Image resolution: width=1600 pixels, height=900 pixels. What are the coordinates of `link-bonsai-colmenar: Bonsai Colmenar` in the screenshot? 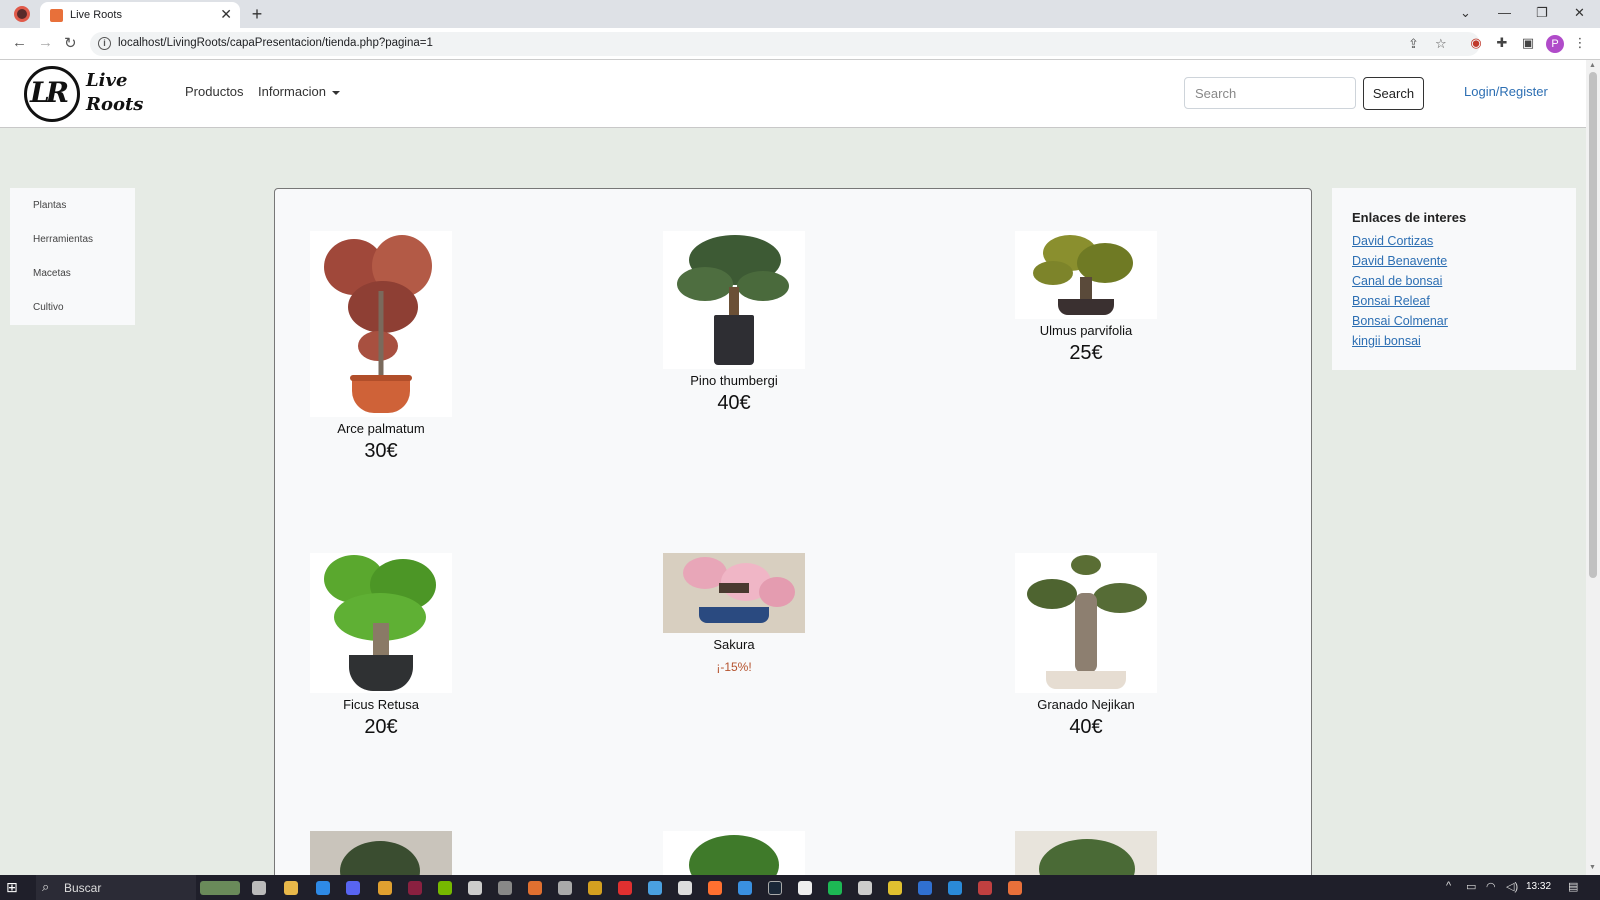 It's located at (1400, 321).